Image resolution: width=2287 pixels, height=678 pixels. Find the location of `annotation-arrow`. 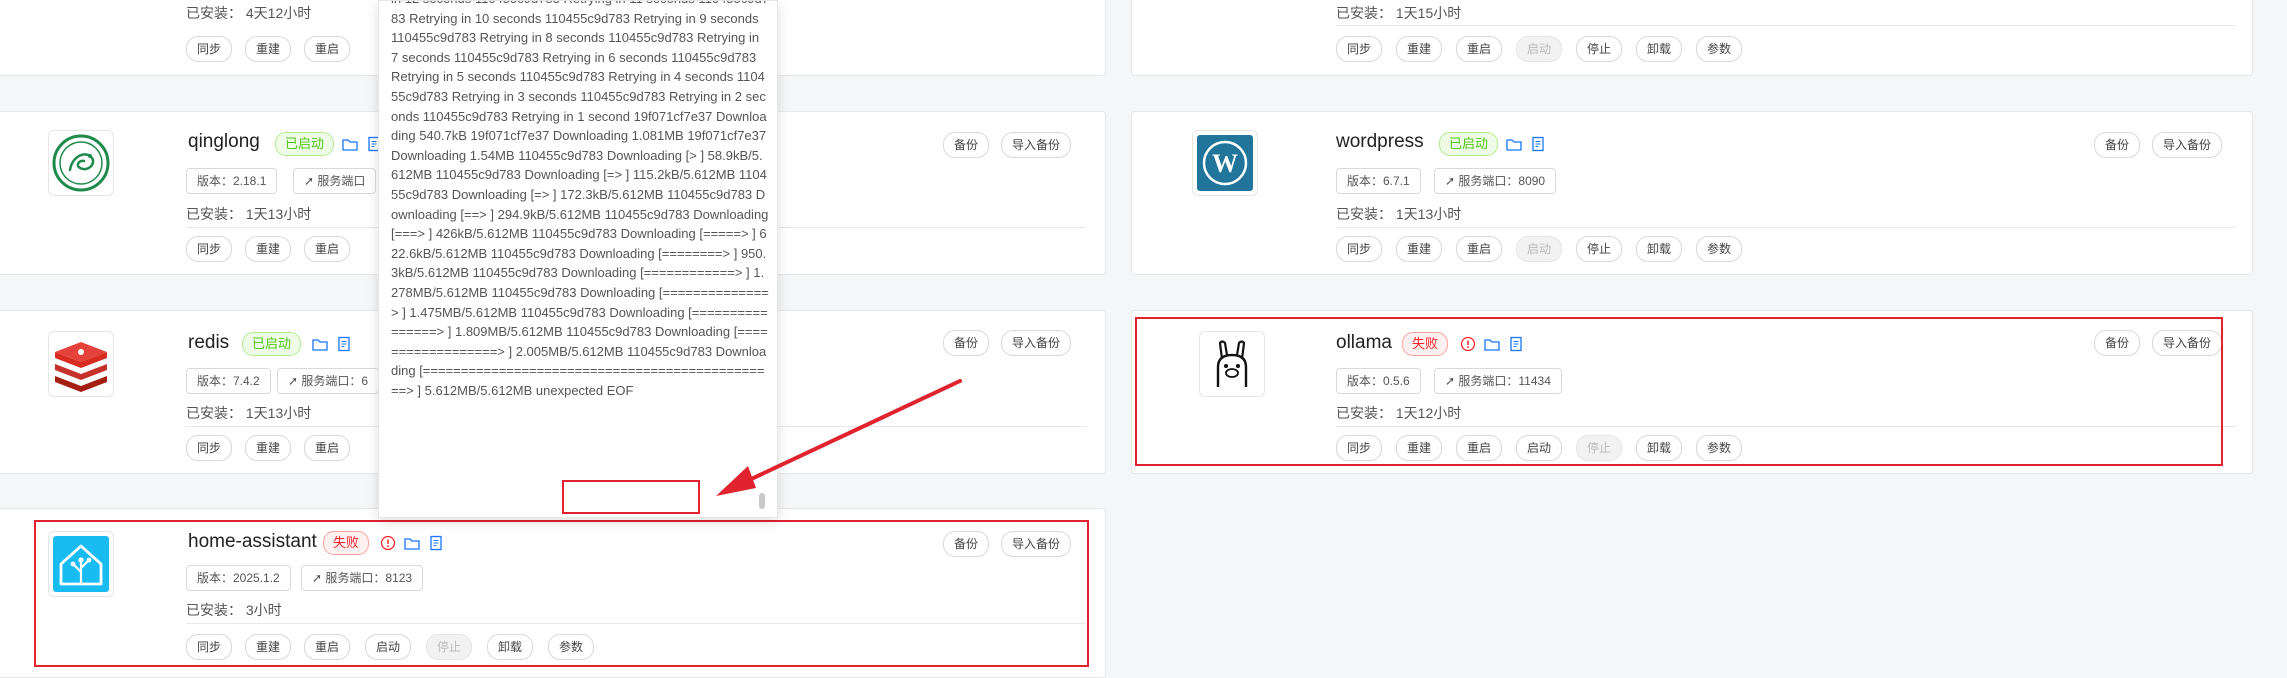

annotation-arrow is located at coordinates (839, 437).